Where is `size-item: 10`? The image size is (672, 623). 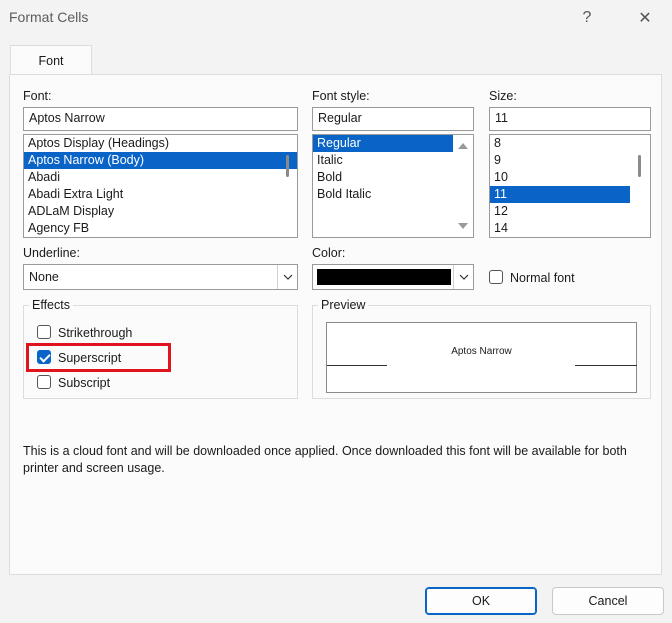 size-item: 10 is located at coordinates (560, 177).